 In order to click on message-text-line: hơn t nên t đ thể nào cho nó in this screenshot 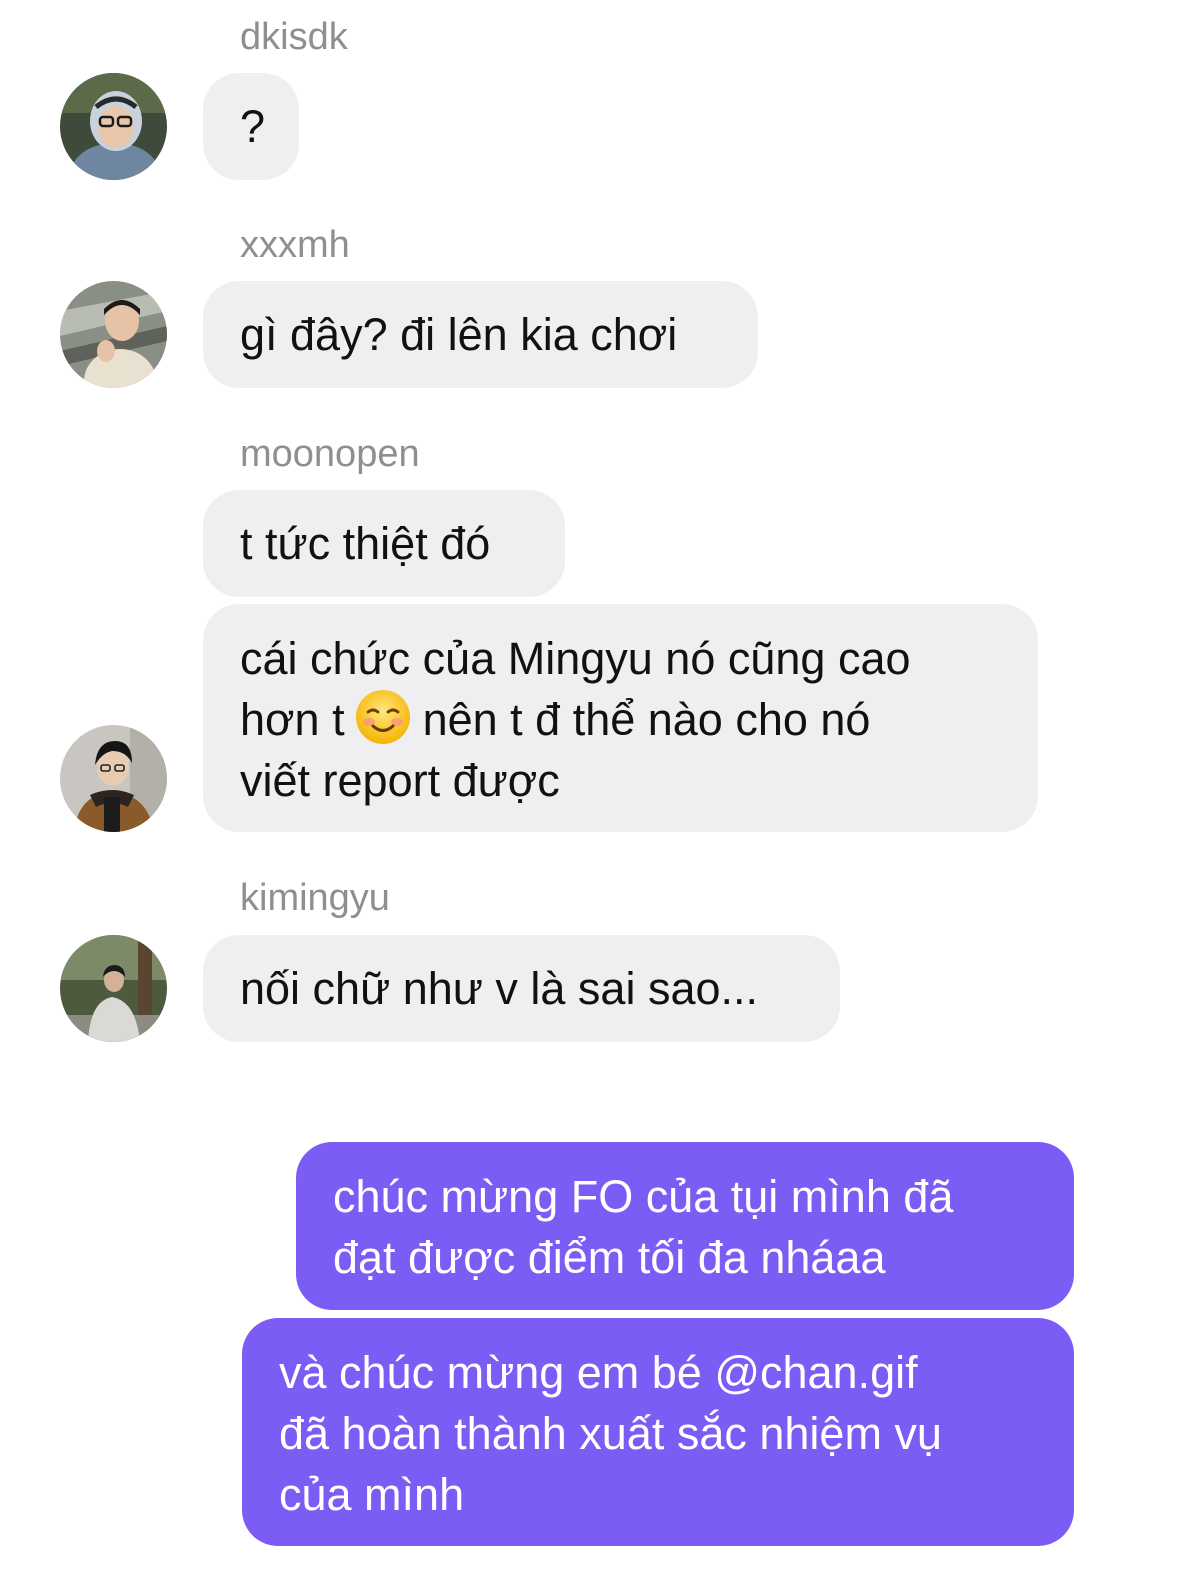, I will do `click(620, 719)`.